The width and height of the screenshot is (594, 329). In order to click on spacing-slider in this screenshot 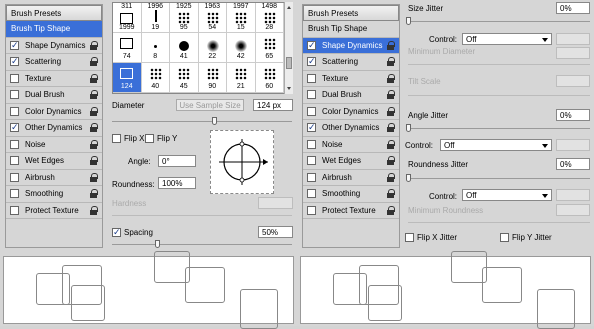, I will do `click(202, 244)`.